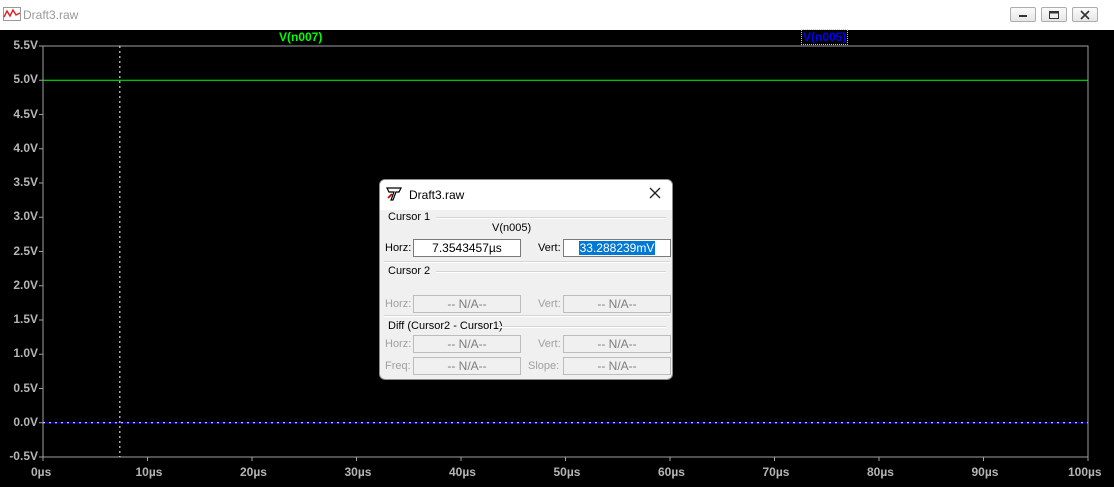 The image size is (1114, 487). Describe the element at coordinates (398, 248) in the screenshot. I see `cursor1-horz-label: Horz:` at that location.